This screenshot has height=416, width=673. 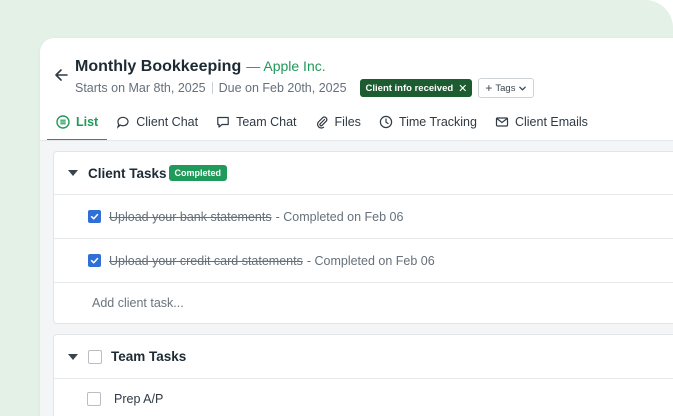 I want to click on tab-client-chat: Client Chat, so click(x=157, y=122).